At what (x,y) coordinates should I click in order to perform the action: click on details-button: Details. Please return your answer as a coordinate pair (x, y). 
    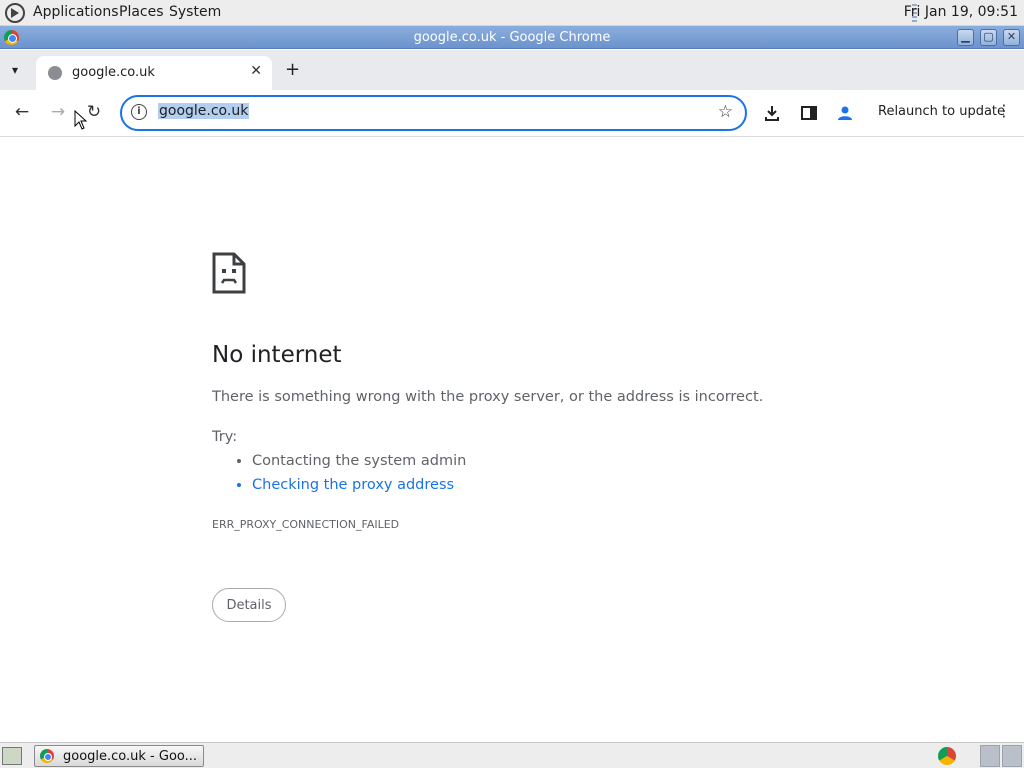
    Looking at the image, I should click on (249, 605).